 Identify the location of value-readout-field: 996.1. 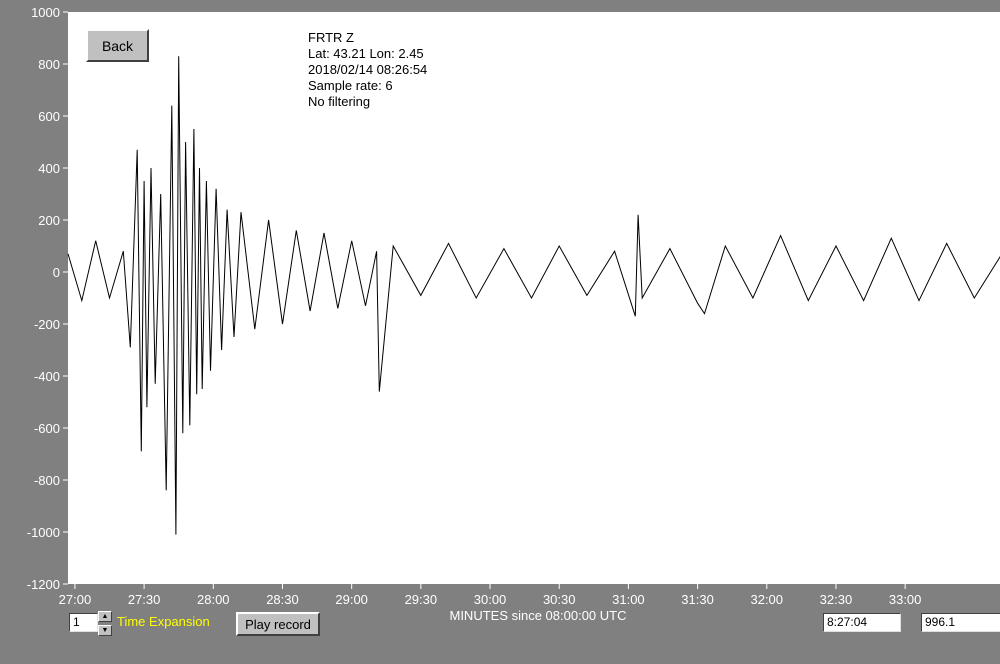
(960, 622).